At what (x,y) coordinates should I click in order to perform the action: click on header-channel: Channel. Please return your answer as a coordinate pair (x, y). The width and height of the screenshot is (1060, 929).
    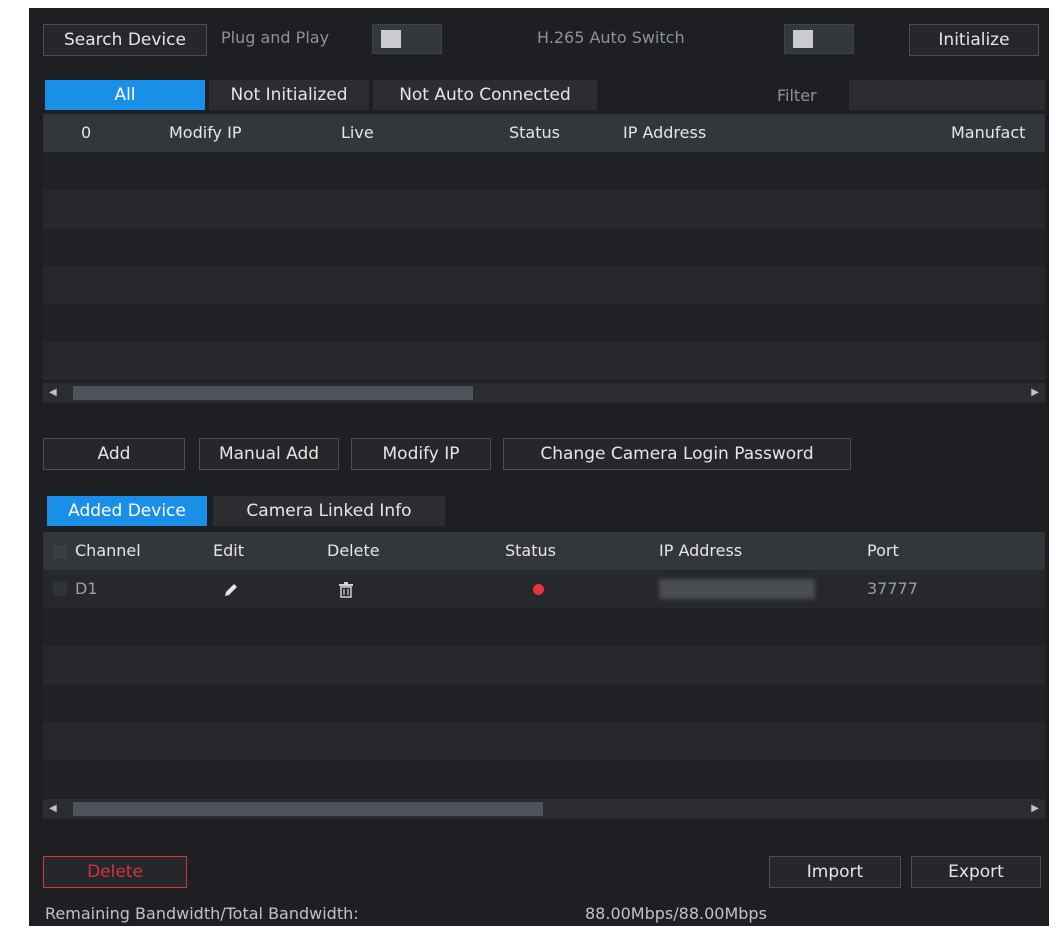
    Looking at the image, I should click on (108, 550).